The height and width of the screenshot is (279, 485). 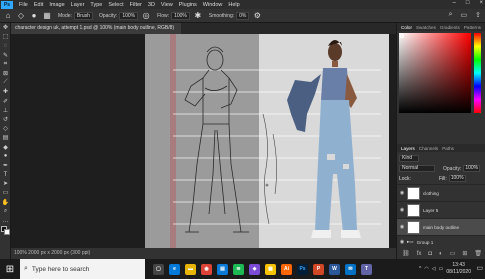 I want to click on task-view-icon: ▢, so click(x=158, y=269).